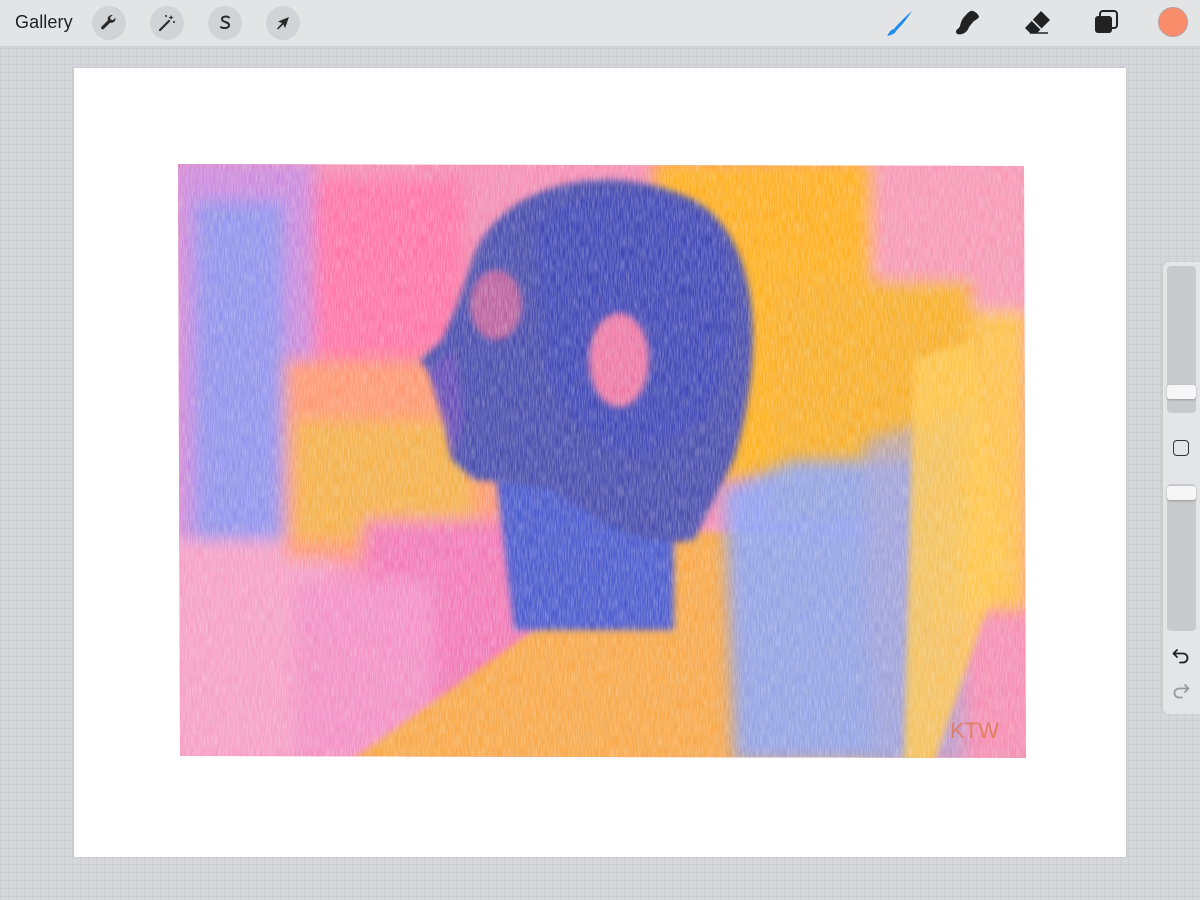 Image resolution: width=1200 pixels, height=900 pixels. I want to click on layers-icon, so click(1106, 23).